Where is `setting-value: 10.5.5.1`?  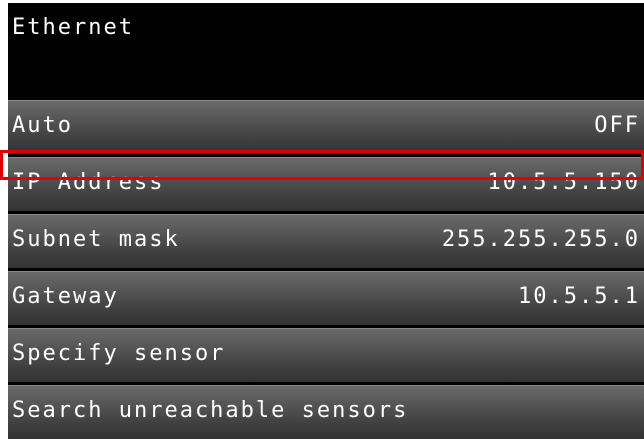 setting-value: 10.5.5.1 is located at coordinates (579, 296).